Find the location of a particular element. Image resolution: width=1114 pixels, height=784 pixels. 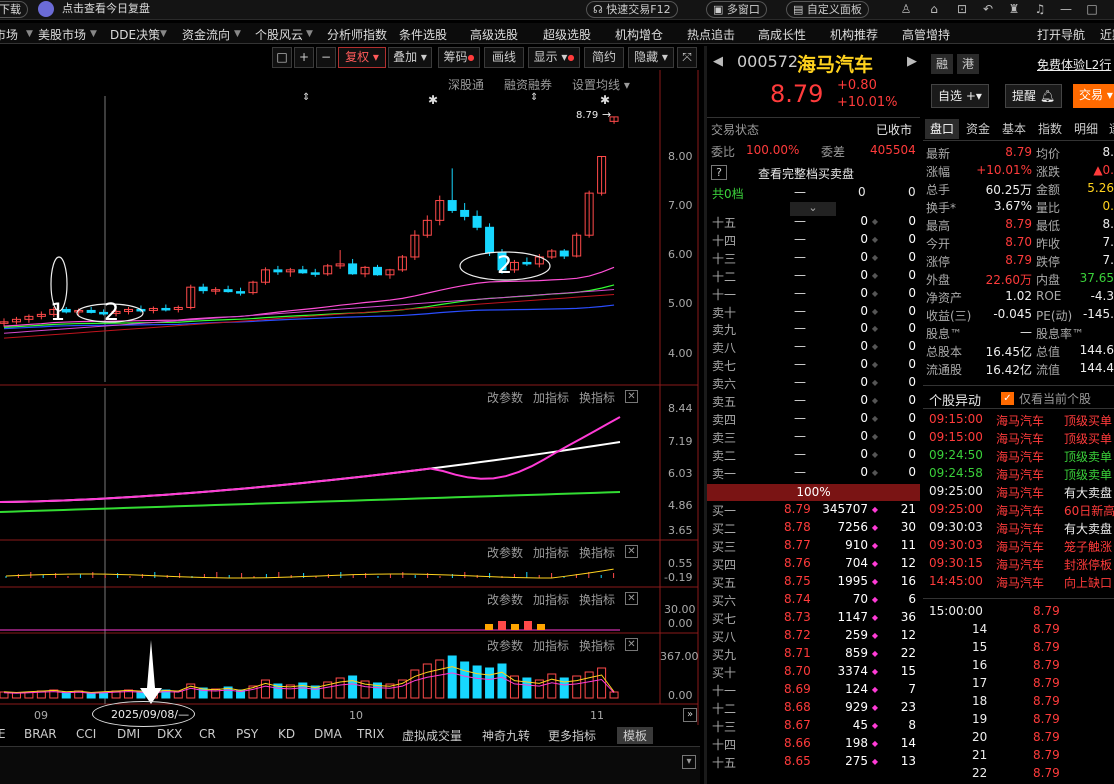

sell-level-row: 卖七 —0 ◆ 0 is located at coordinates (816, 366).